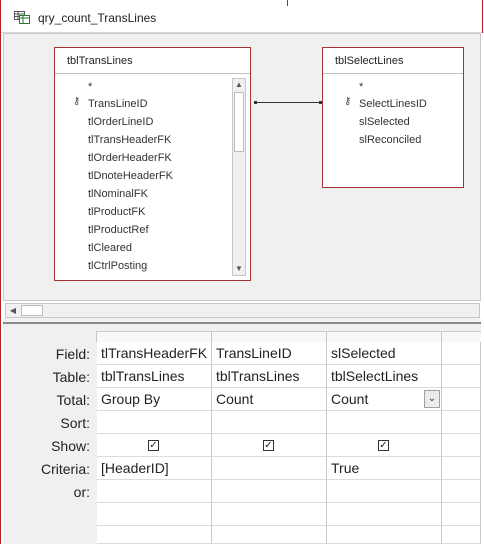 This screenshot has width=484, height=544. Describe the element at coordinates (130, 176) in the screenshot. I see `field-item: tlDnoteHeaderFK` at that location.